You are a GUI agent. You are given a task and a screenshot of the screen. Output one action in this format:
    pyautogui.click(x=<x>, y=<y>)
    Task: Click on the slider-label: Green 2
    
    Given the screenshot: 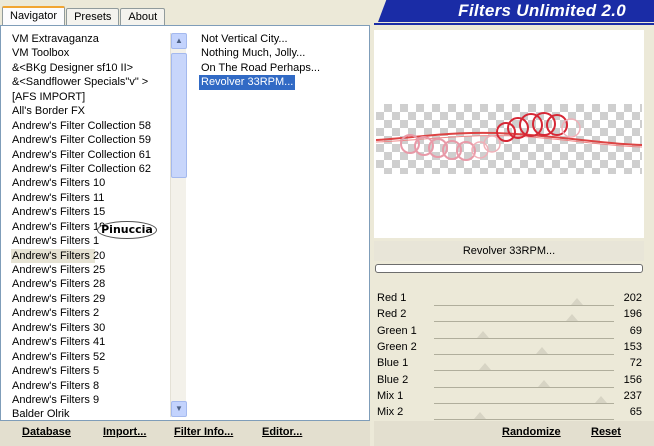 What is the action you would take?
    pyautogui.click(x=397, y=346)
    